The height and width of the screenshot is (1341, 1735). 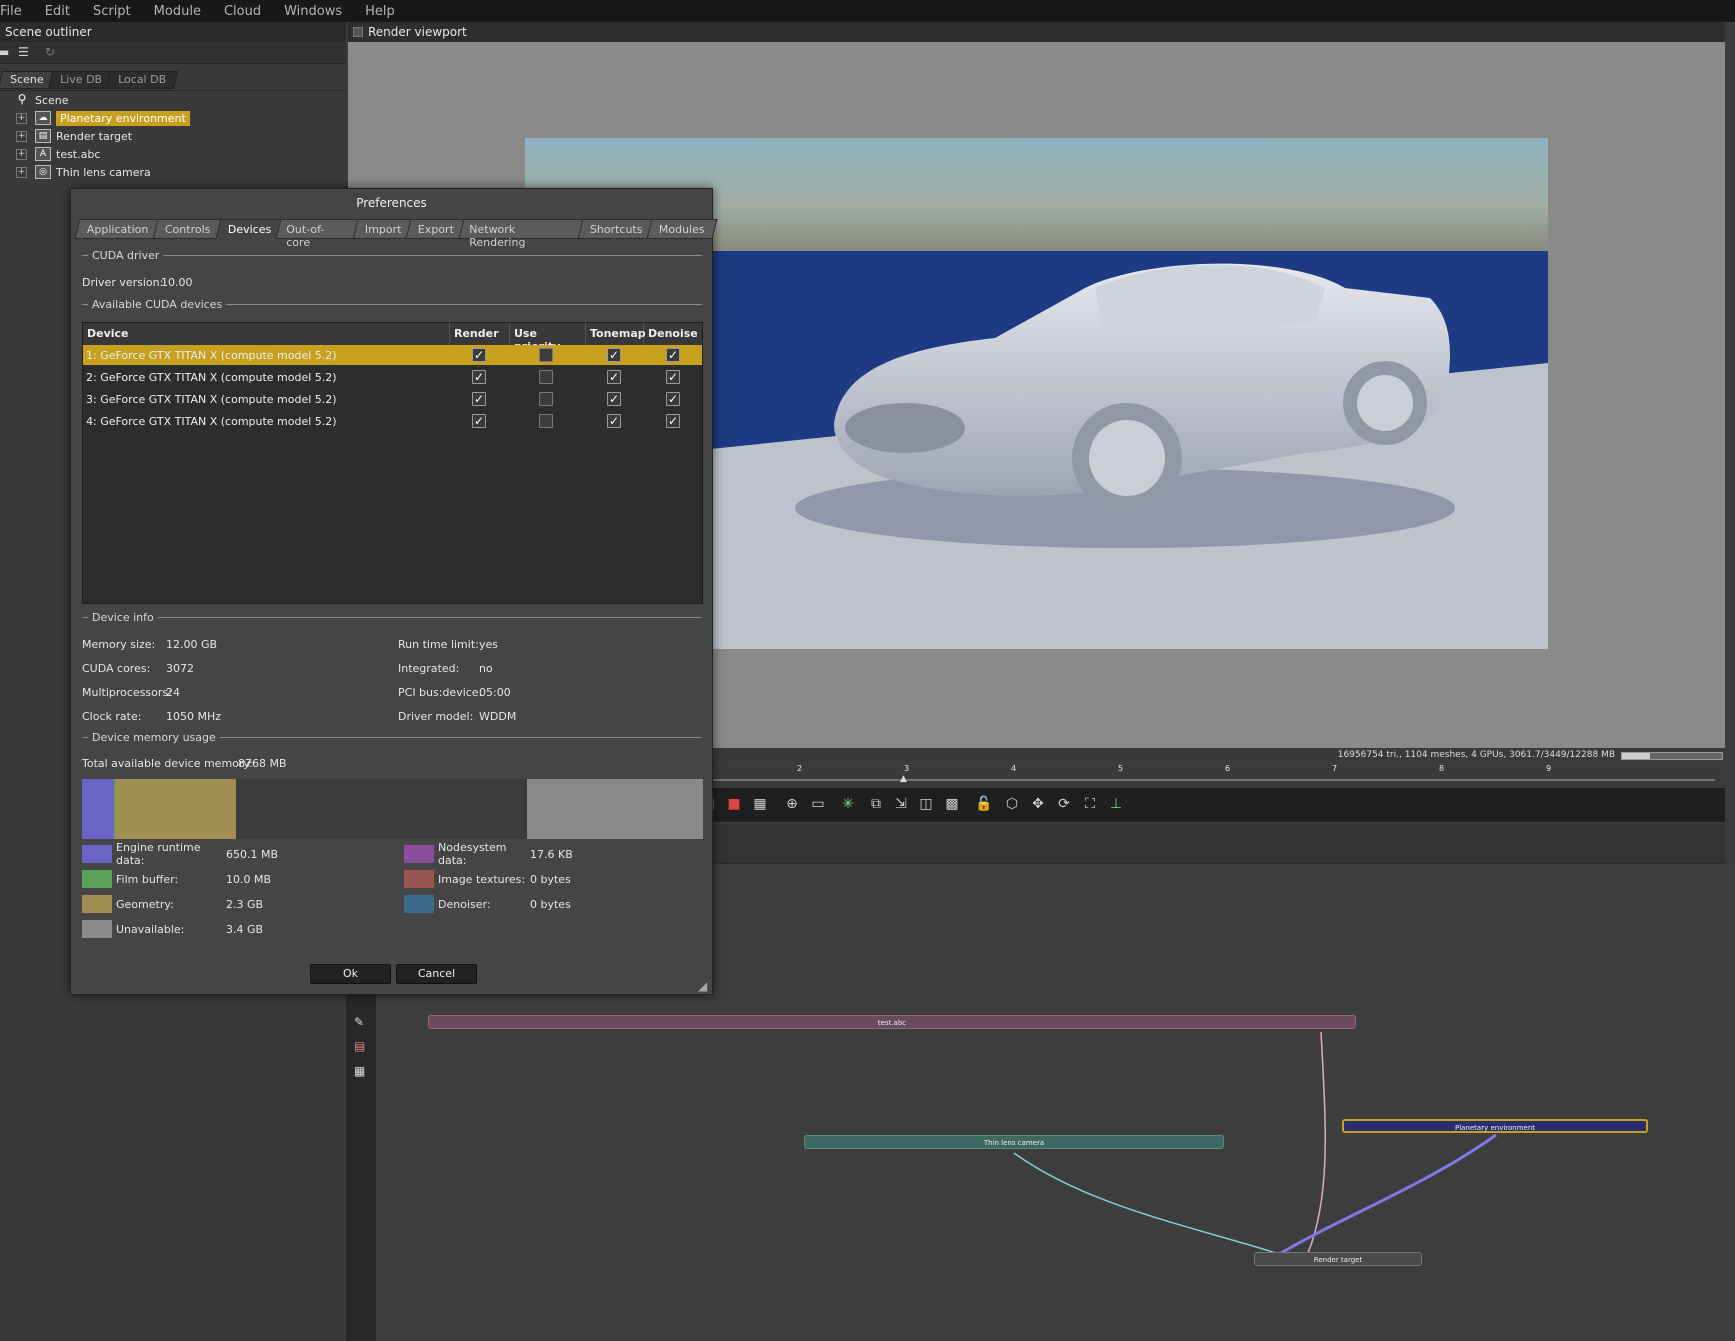 What do you see at coordinates (1036, 32) in the screenshot?
I see `viewport-title: Render viewport` at bounding box center [1036, 32].